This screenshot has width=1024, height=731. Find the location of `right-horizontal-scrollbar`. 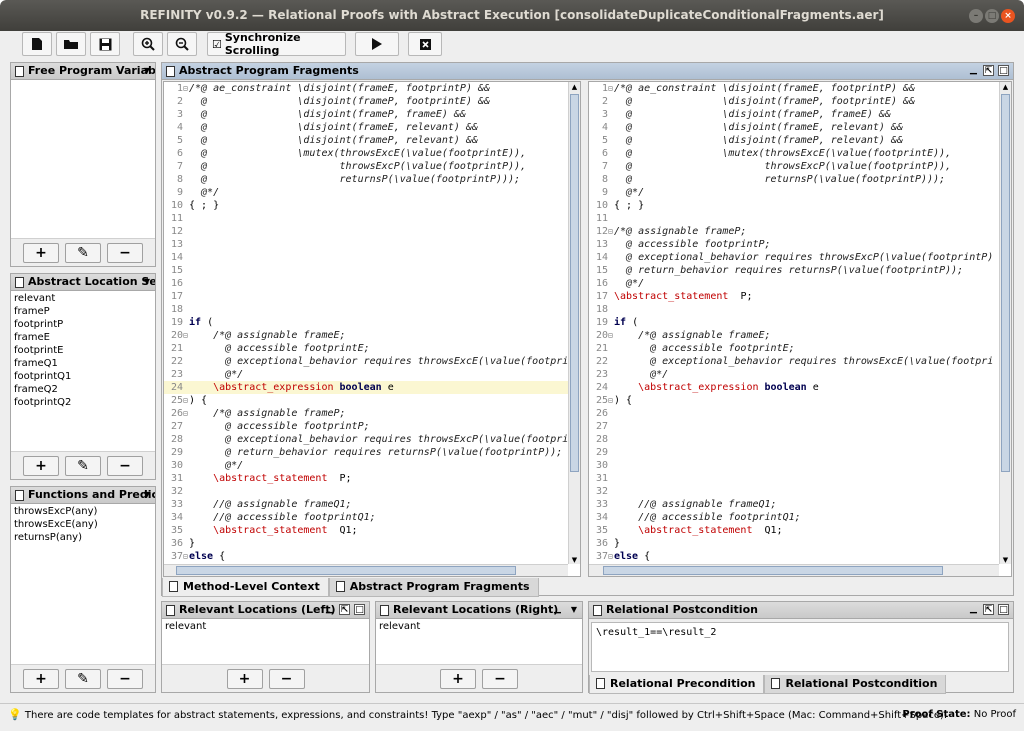

right-horizontal-scrollbar is located at coordinates (794, 570).